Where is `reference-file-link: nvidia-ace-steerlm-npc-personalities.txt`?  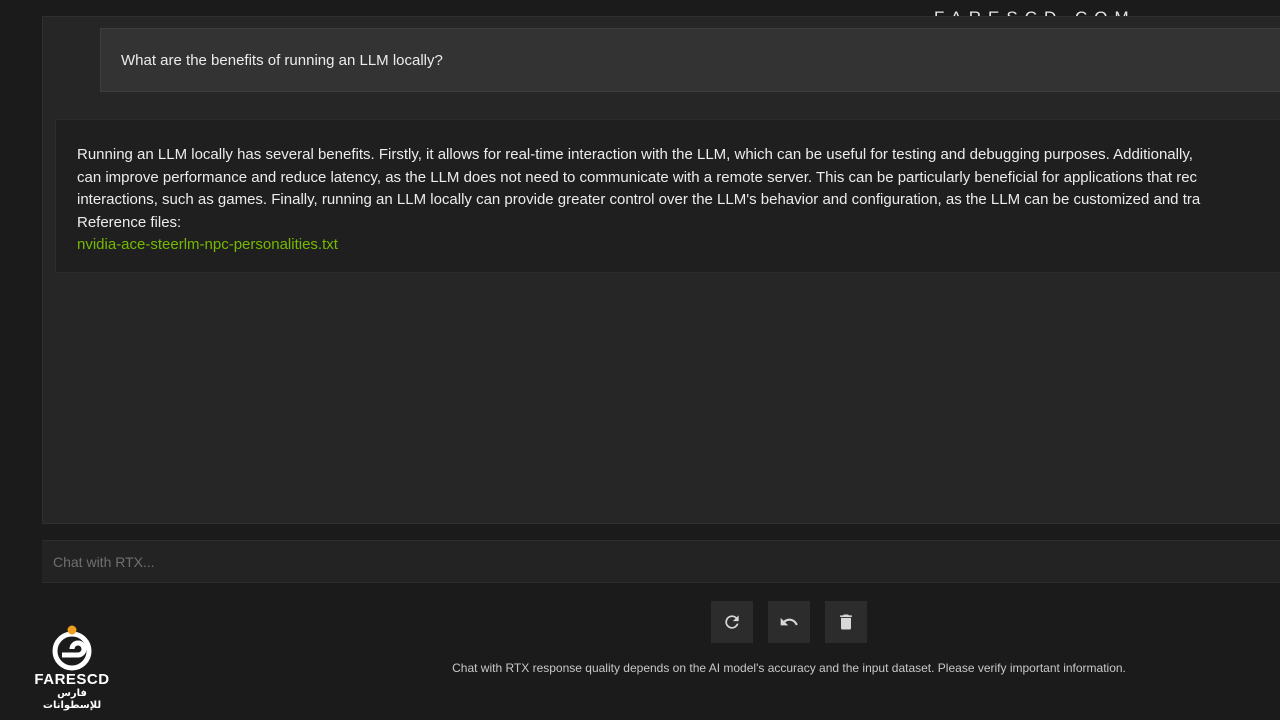
reference-file-link: nvidia-ace-steerlm-npc-personalities.txt is located at coordinates (678, 245).